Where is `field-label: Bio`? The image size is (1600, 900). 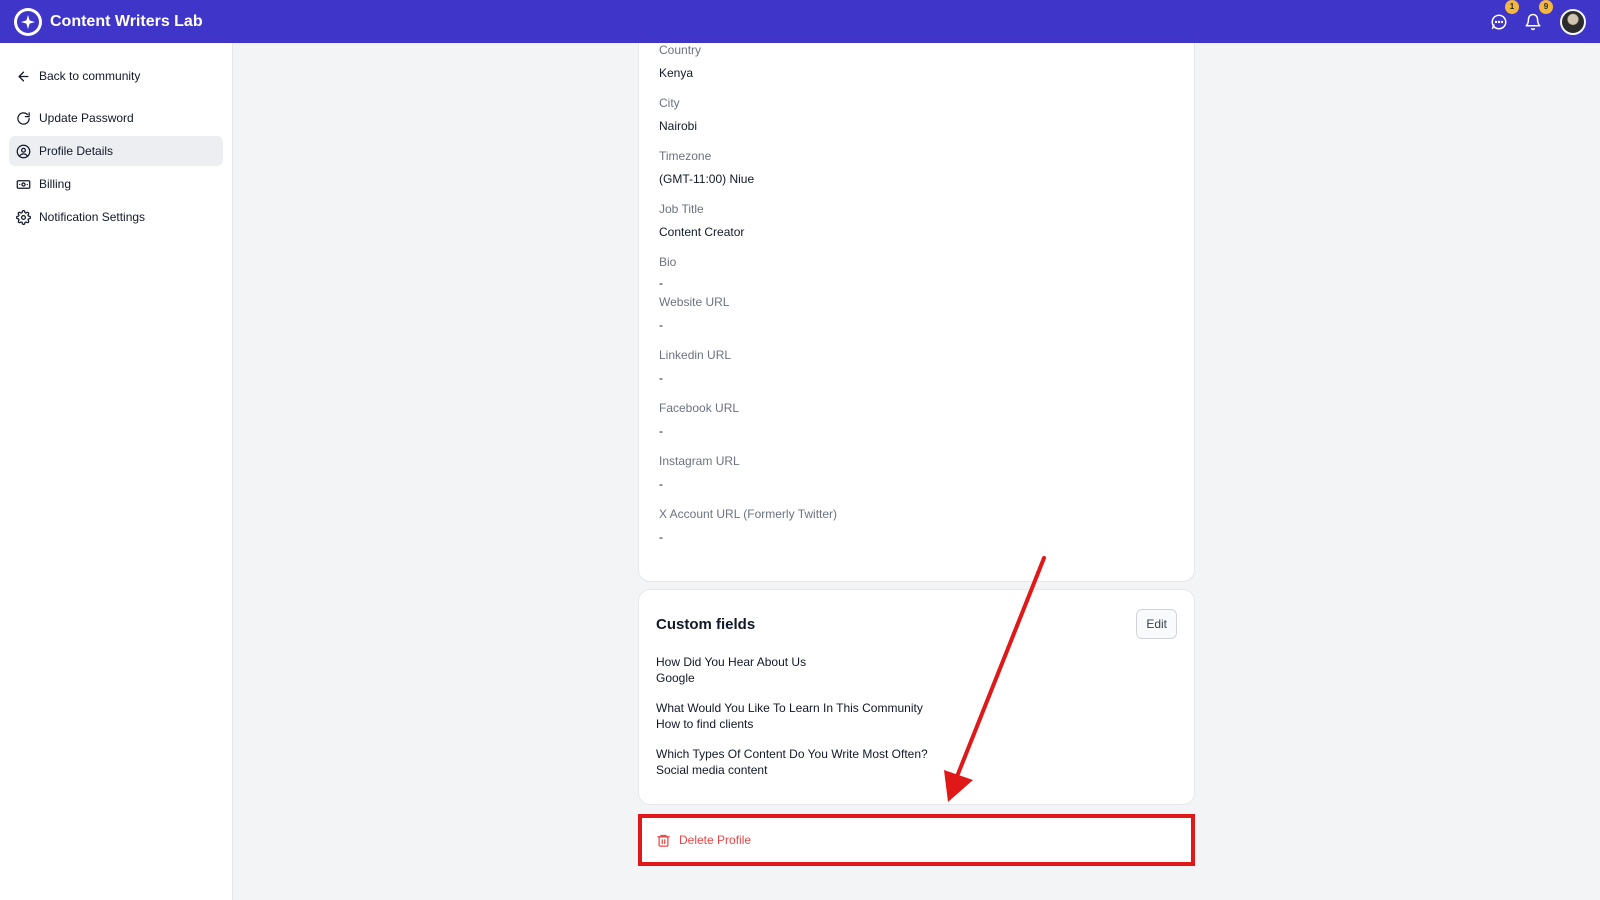
field-label: Bio is located at coordinates (668, 262).